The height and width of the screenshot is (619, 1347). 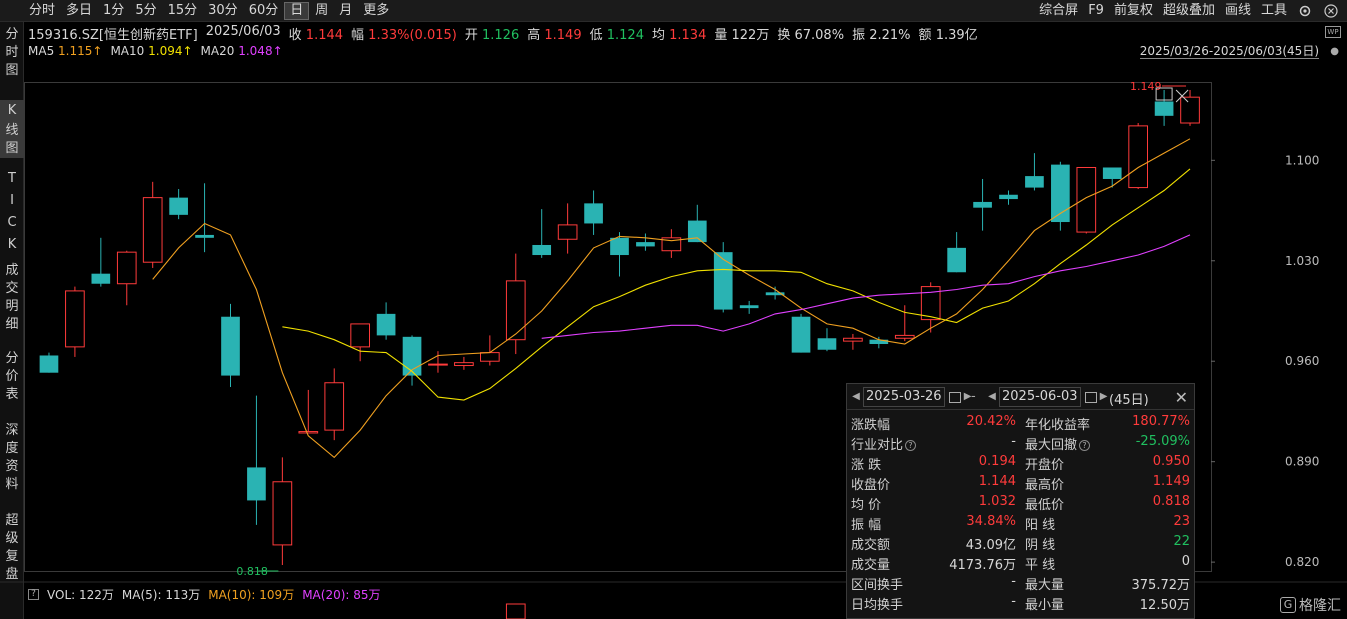 I want to click on stats-label: 阳 线, so click(x=1040, y=523).